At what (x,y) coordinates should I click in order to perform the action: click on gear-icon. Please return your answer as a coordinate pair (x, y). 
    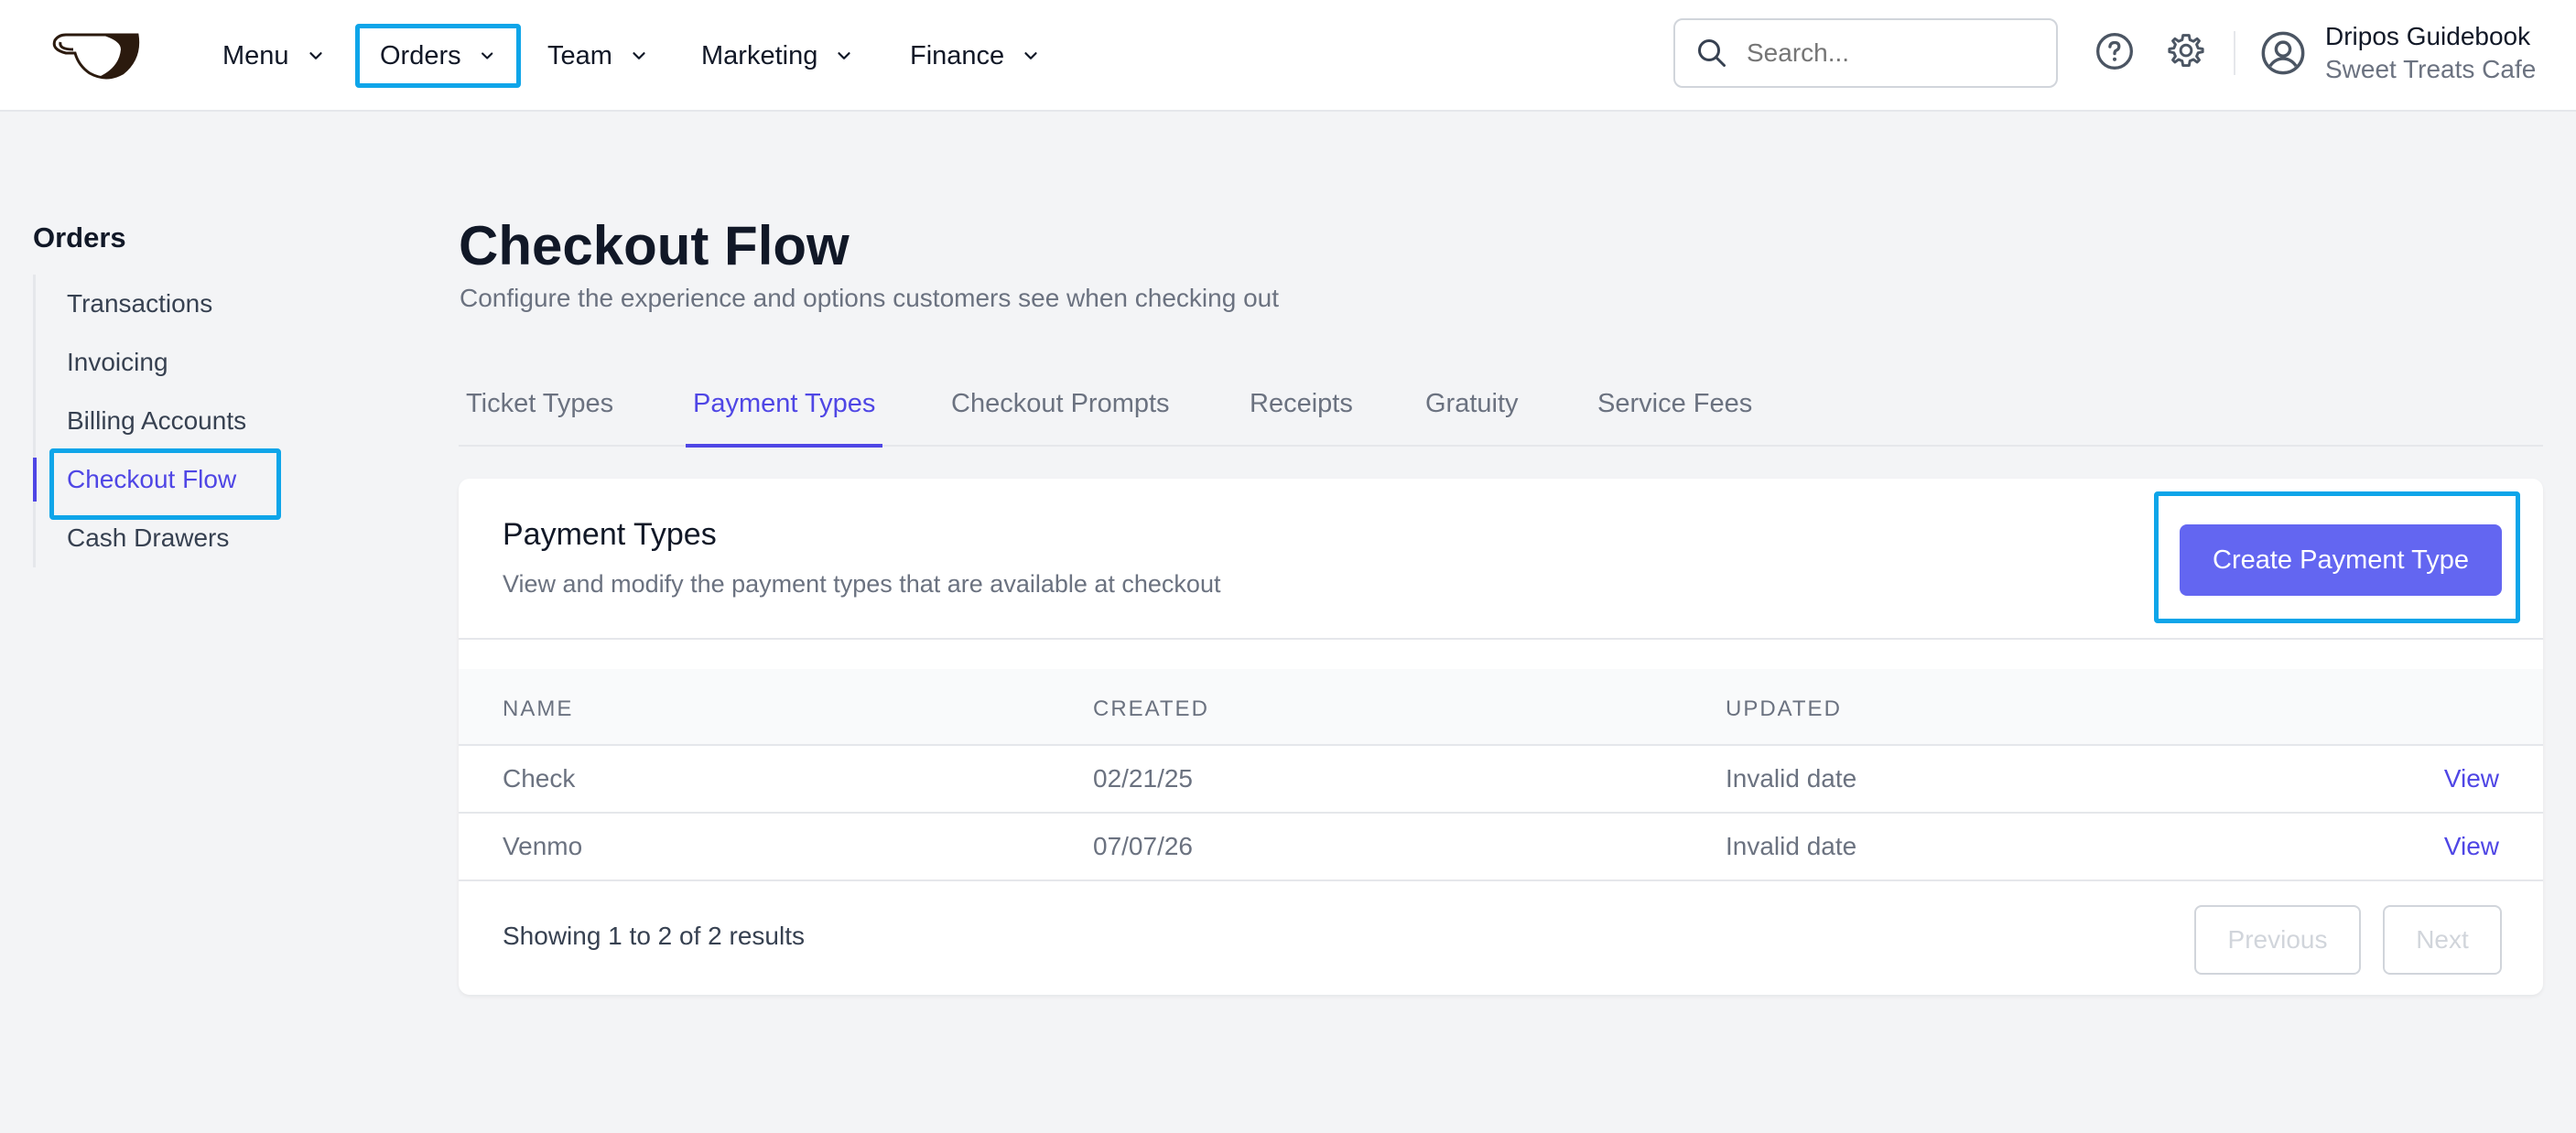
    Looking at the image, I should click on (2186, 51).